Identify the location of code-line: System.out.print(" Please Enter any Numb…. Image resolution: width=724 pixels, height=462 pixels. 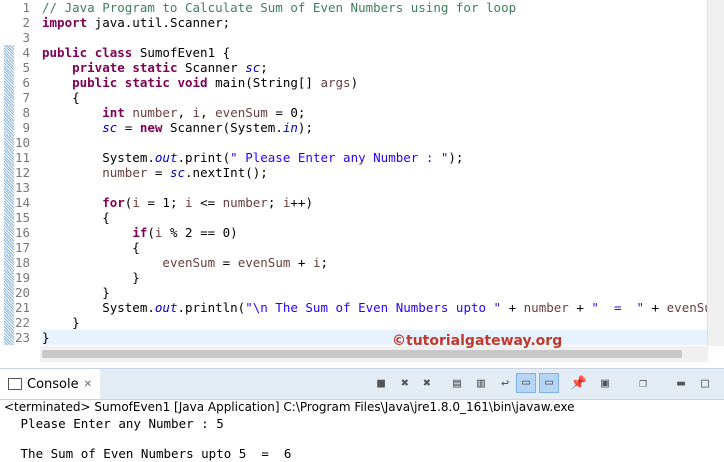
(252, 157).